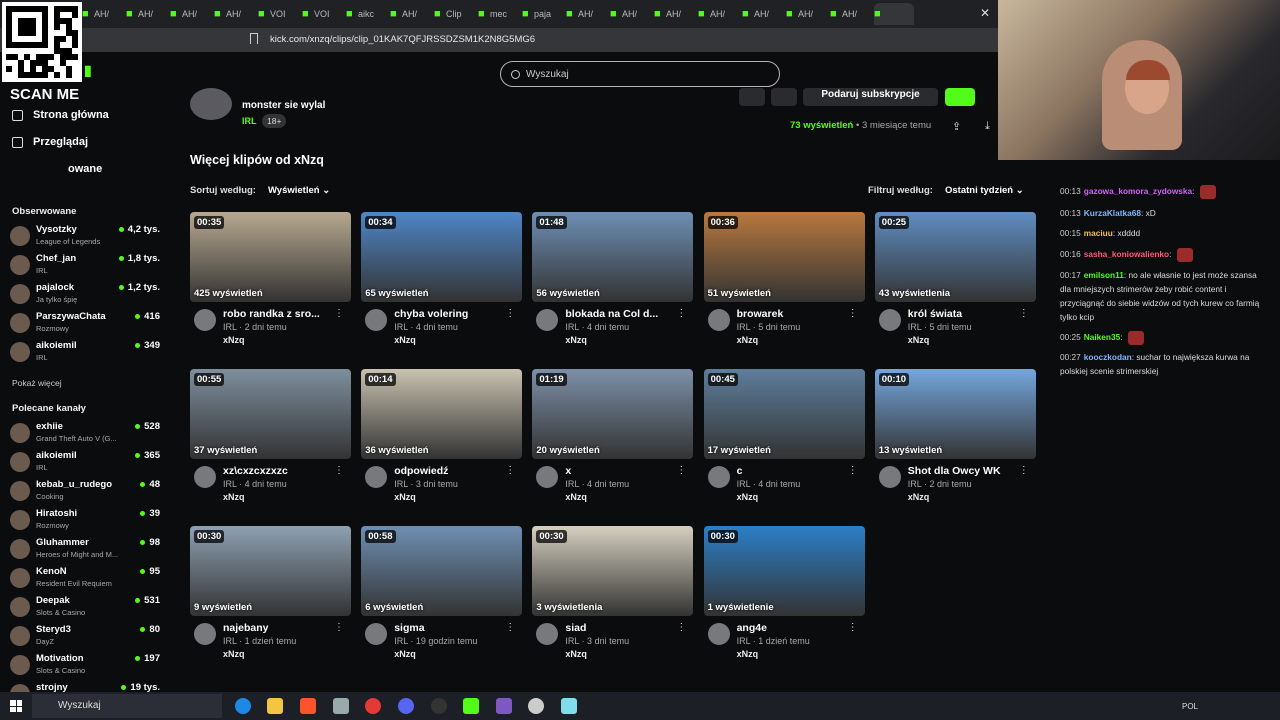 Image resolution: width=1280 pixels, height=720 pixels. Describe the element at coordinates (613, 414) in the screenshot. I see `clip-thumbnail: 01:19 20 wyświetleń` at that location.